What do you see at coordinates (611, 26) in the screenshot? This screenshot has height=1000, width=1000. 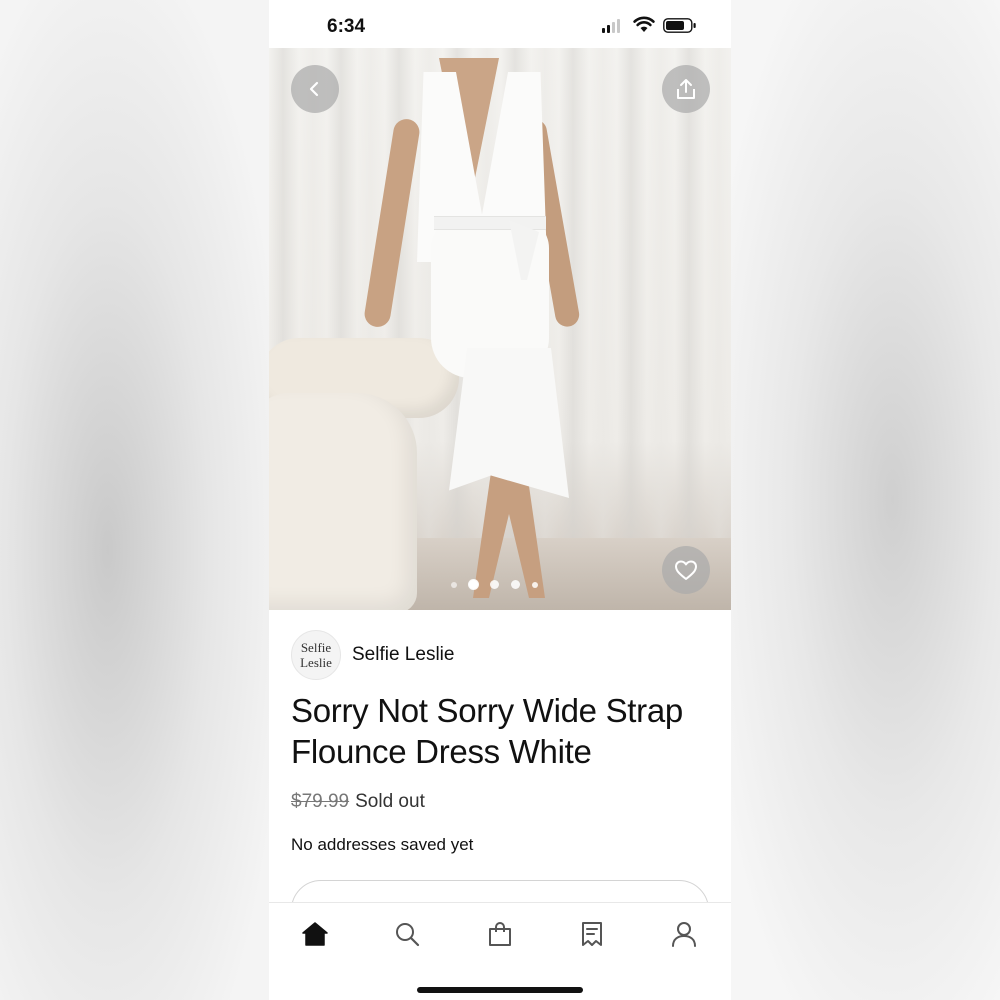 I see `cellular-signal-icon` at bounding box center [611, 26].